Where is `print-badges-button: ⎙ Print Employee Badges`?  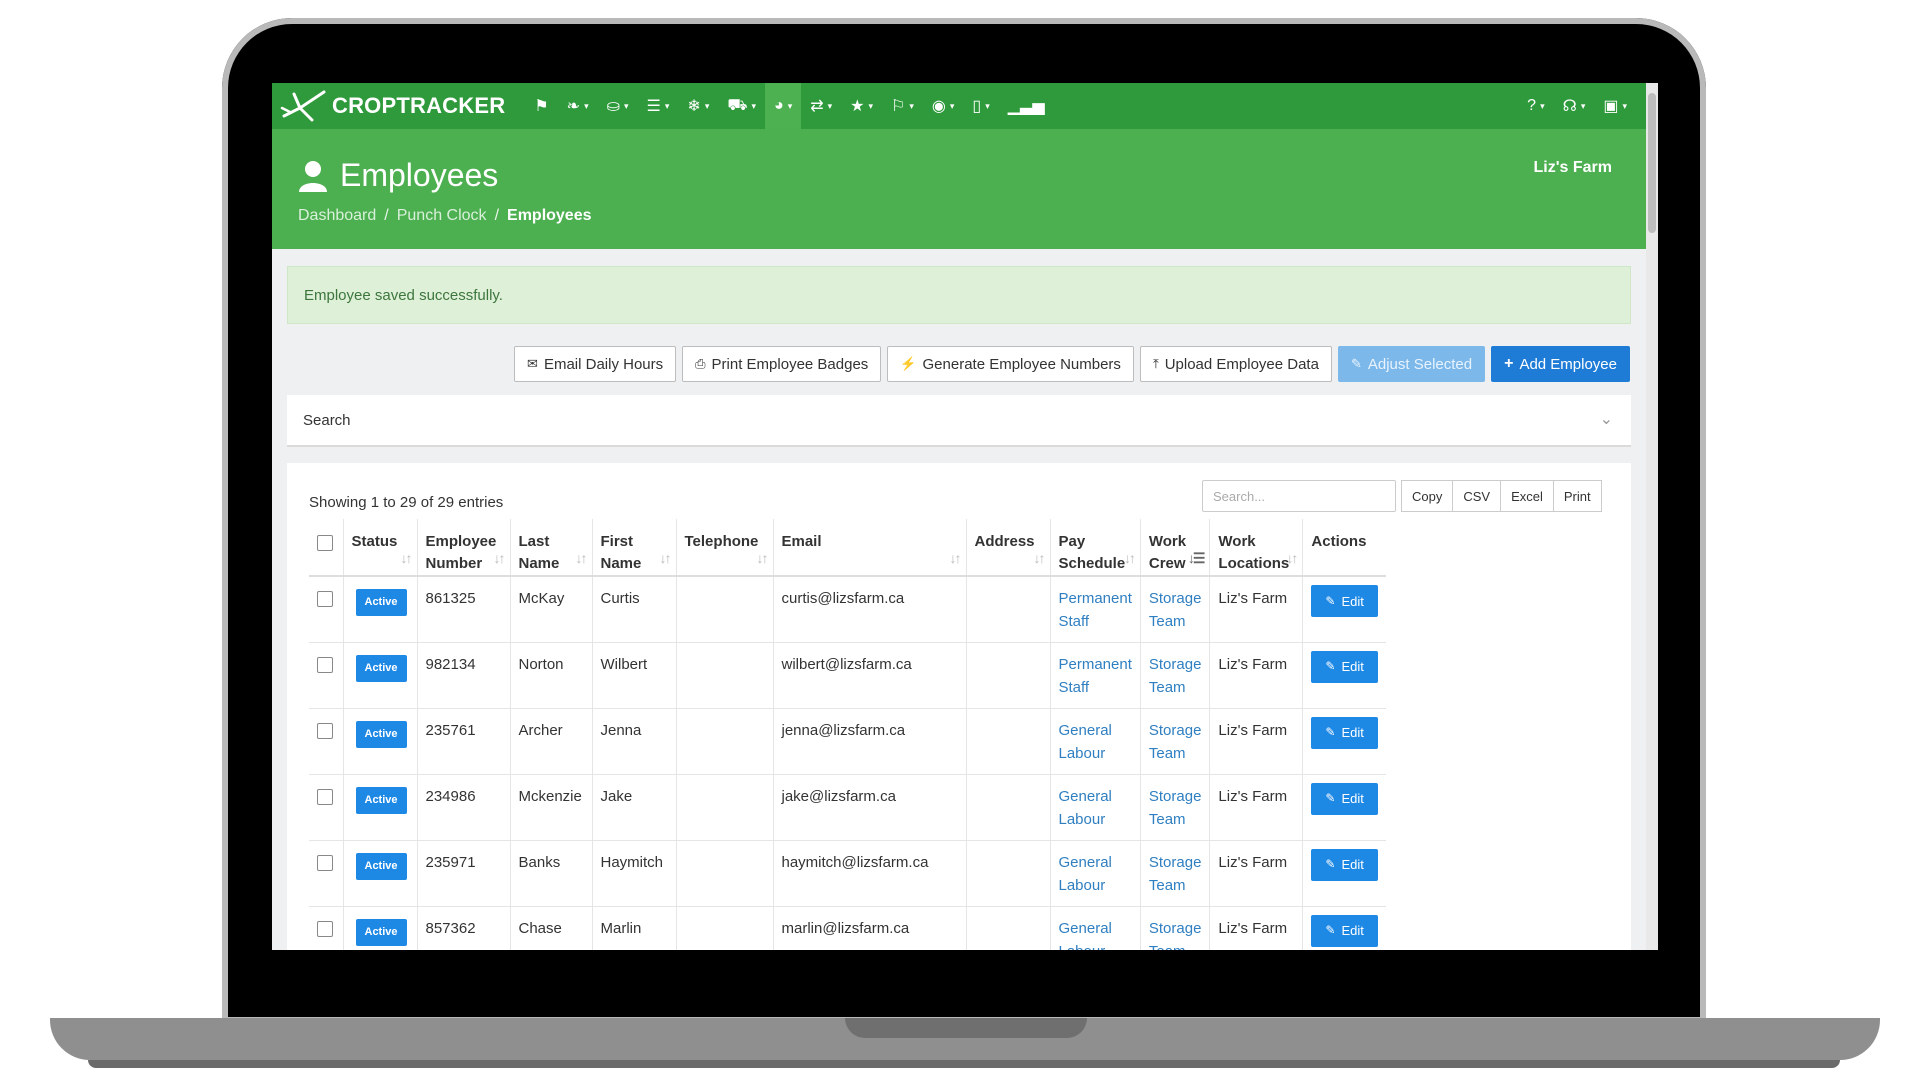
print-badges-button: ⎙ Print Employee Badges is located at coordinates (782, 364).